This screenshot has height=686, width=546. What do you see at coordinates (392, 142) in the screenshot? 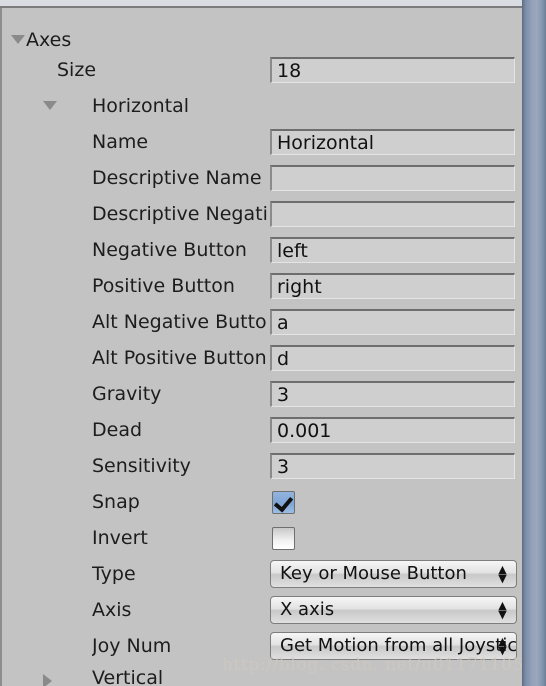
I see `name-input: Horizontal` at bounding box center [392, 142].